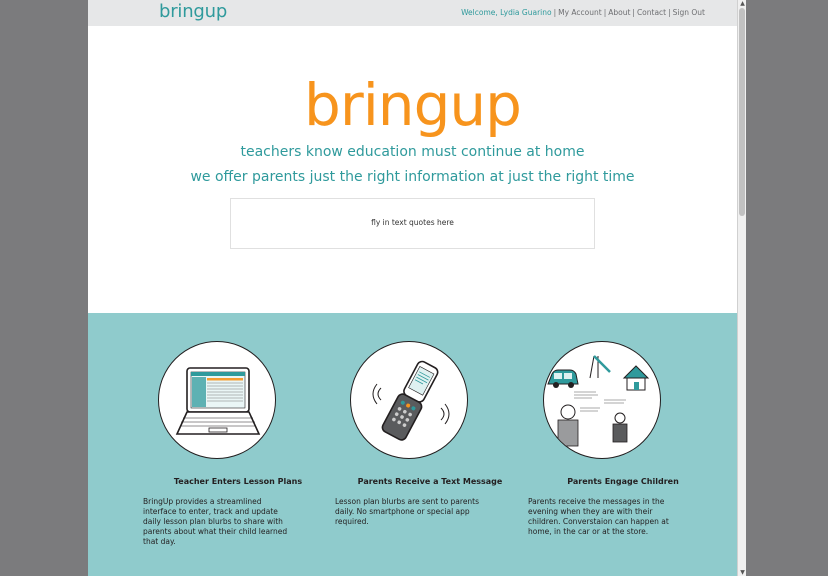  I want to click on laptop-icon, so click(217, 400).